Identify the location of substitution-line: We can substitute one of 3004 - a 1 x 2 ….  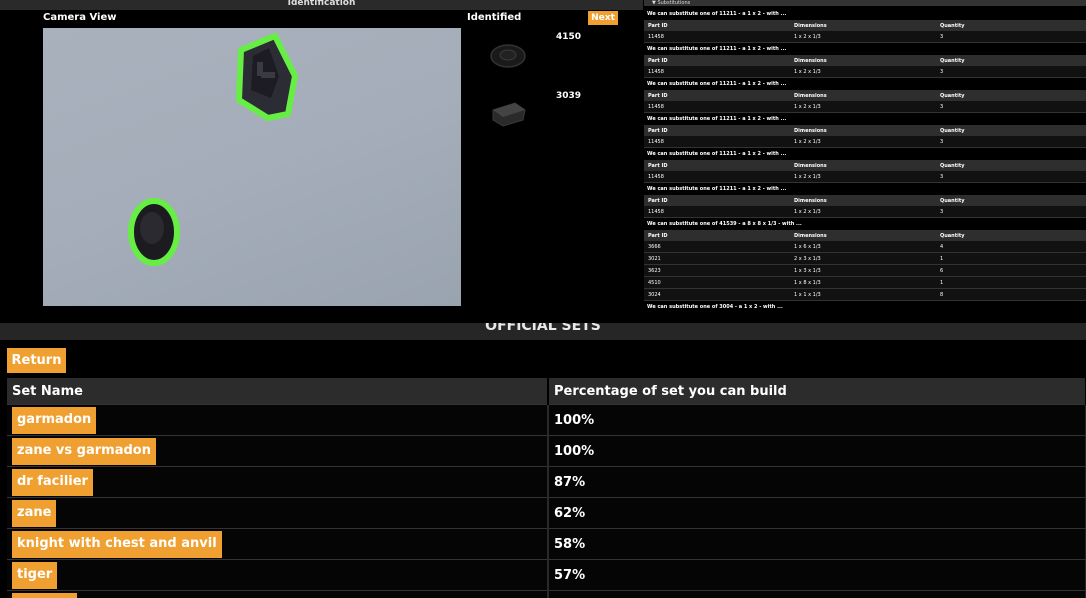
(715, 307).